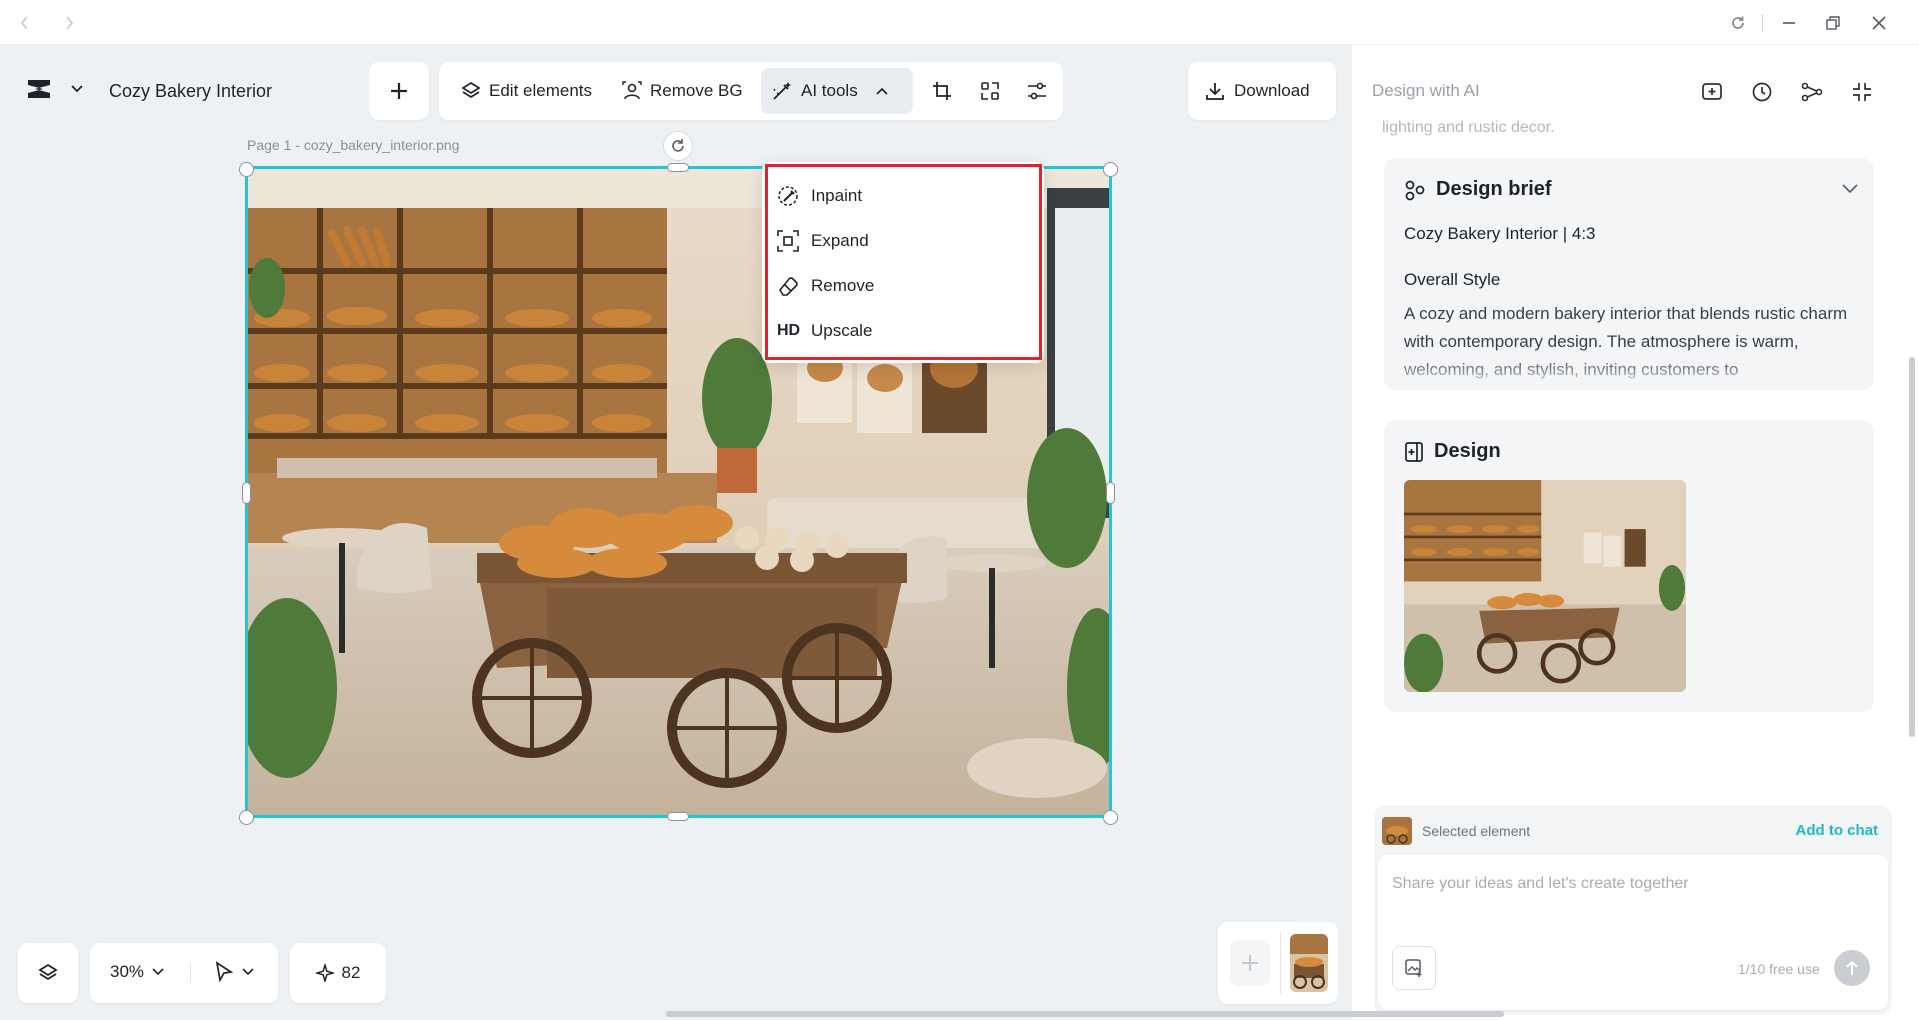 This screenshot has width=1919, height=1020. What do you see at coordinates (1500, 233) in the screenshot?
I see `brief-subtitle: Cozy Bakery Interior | 4:3` at bounding box center [1500, 233].